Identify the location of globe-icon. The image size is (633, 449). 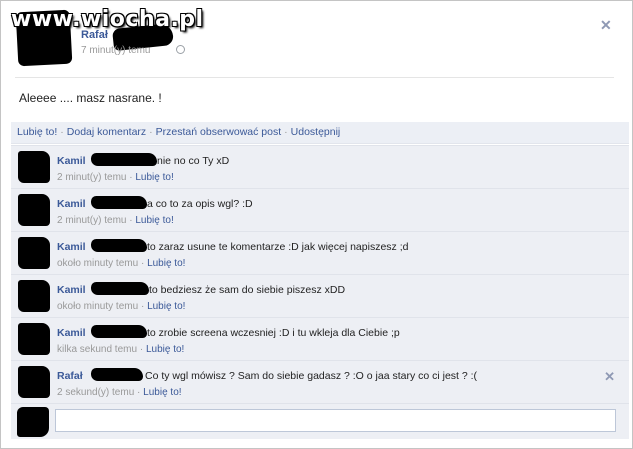
(180, 49).